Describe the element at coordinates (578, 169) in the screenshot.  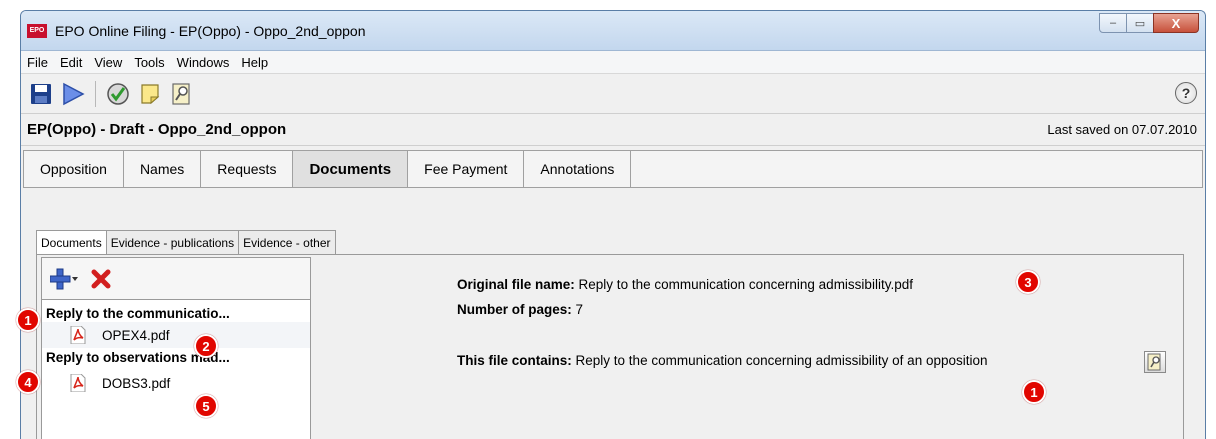
I see `tab-annotations: Annotations` at that location.